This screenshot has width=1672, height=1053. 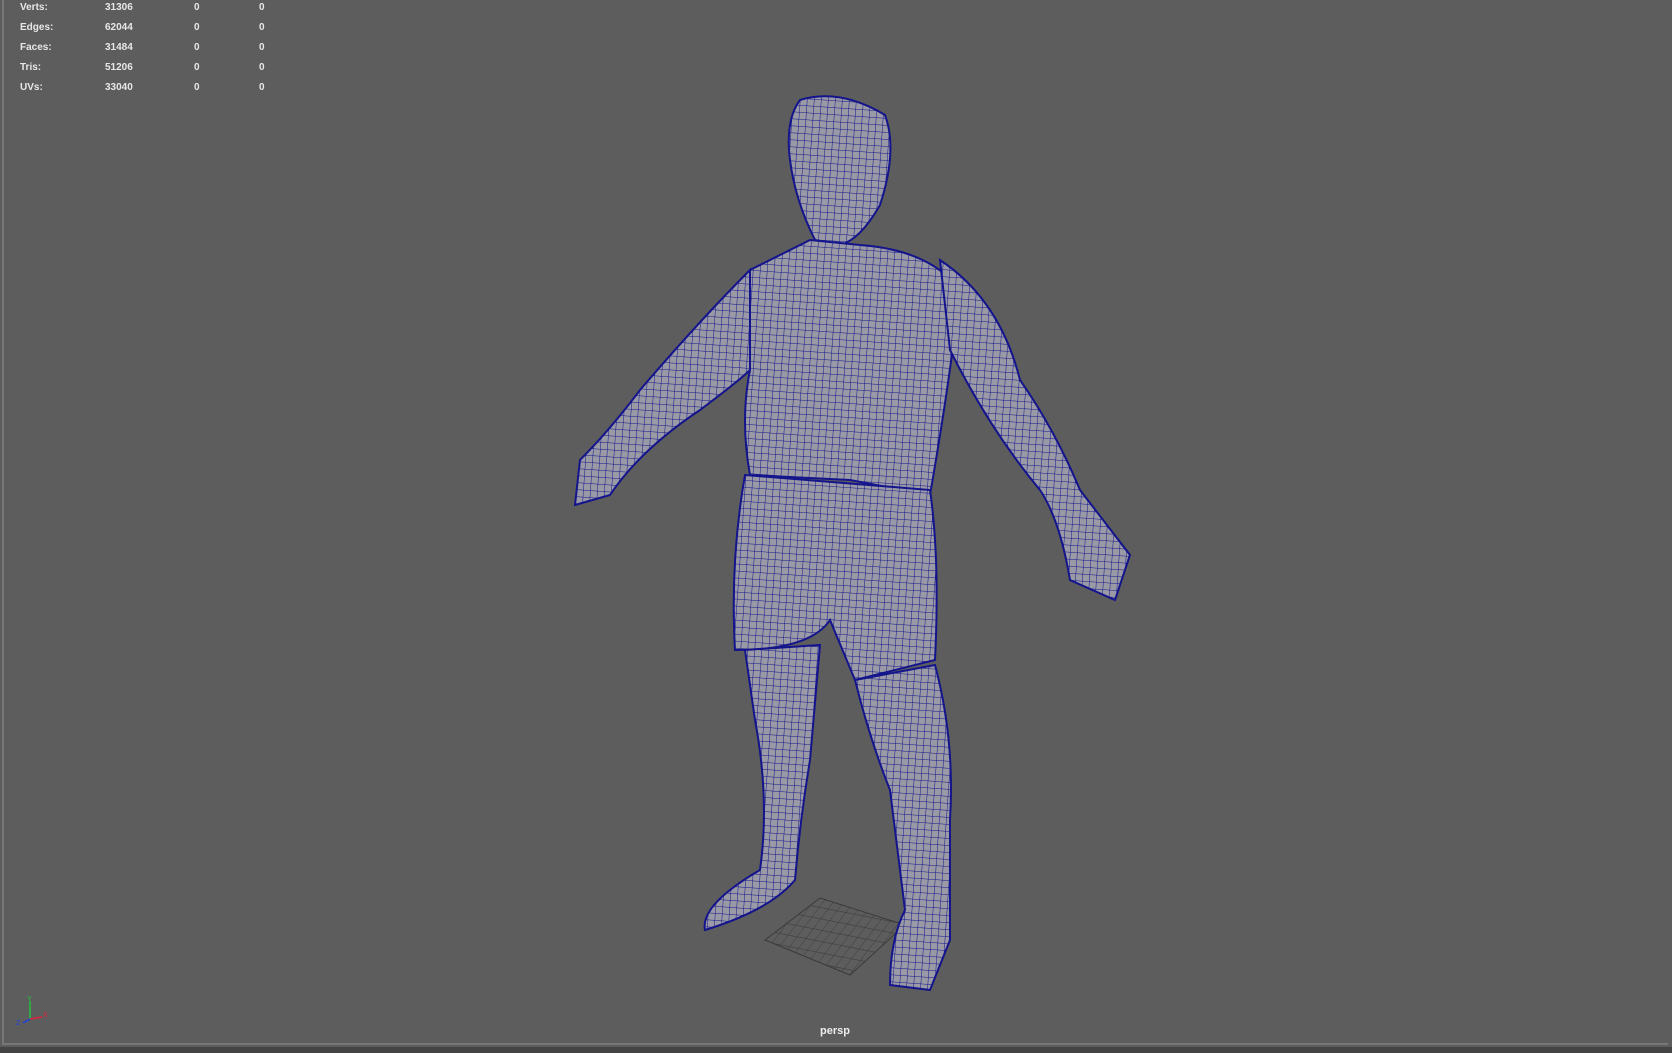 I want to click on left-leg, so click(x=762, y=787).